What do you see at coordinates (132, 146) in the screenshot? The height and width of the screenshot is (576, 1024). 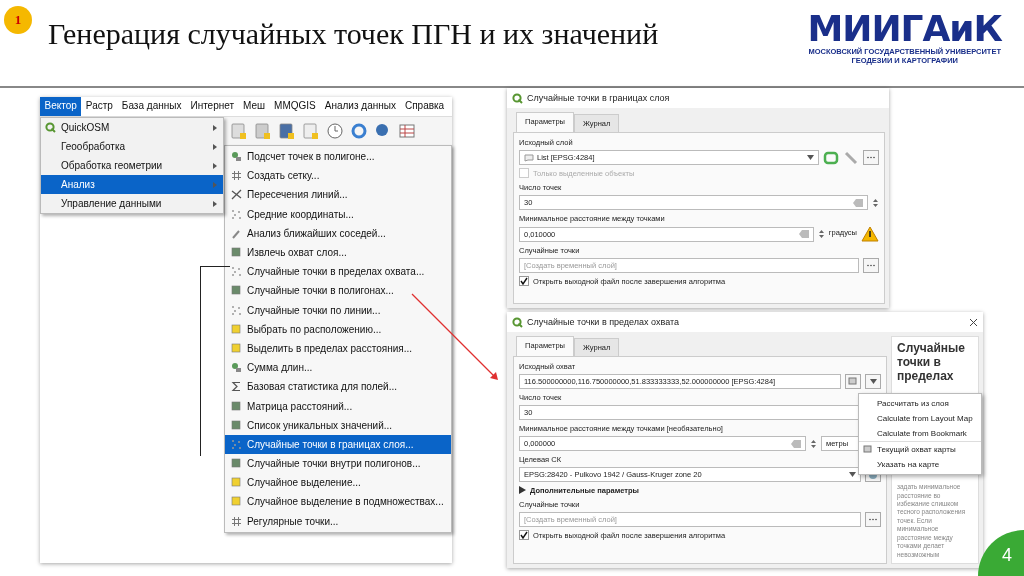 I see `menu-item: Геообработка` at bounding box center [132, 146].